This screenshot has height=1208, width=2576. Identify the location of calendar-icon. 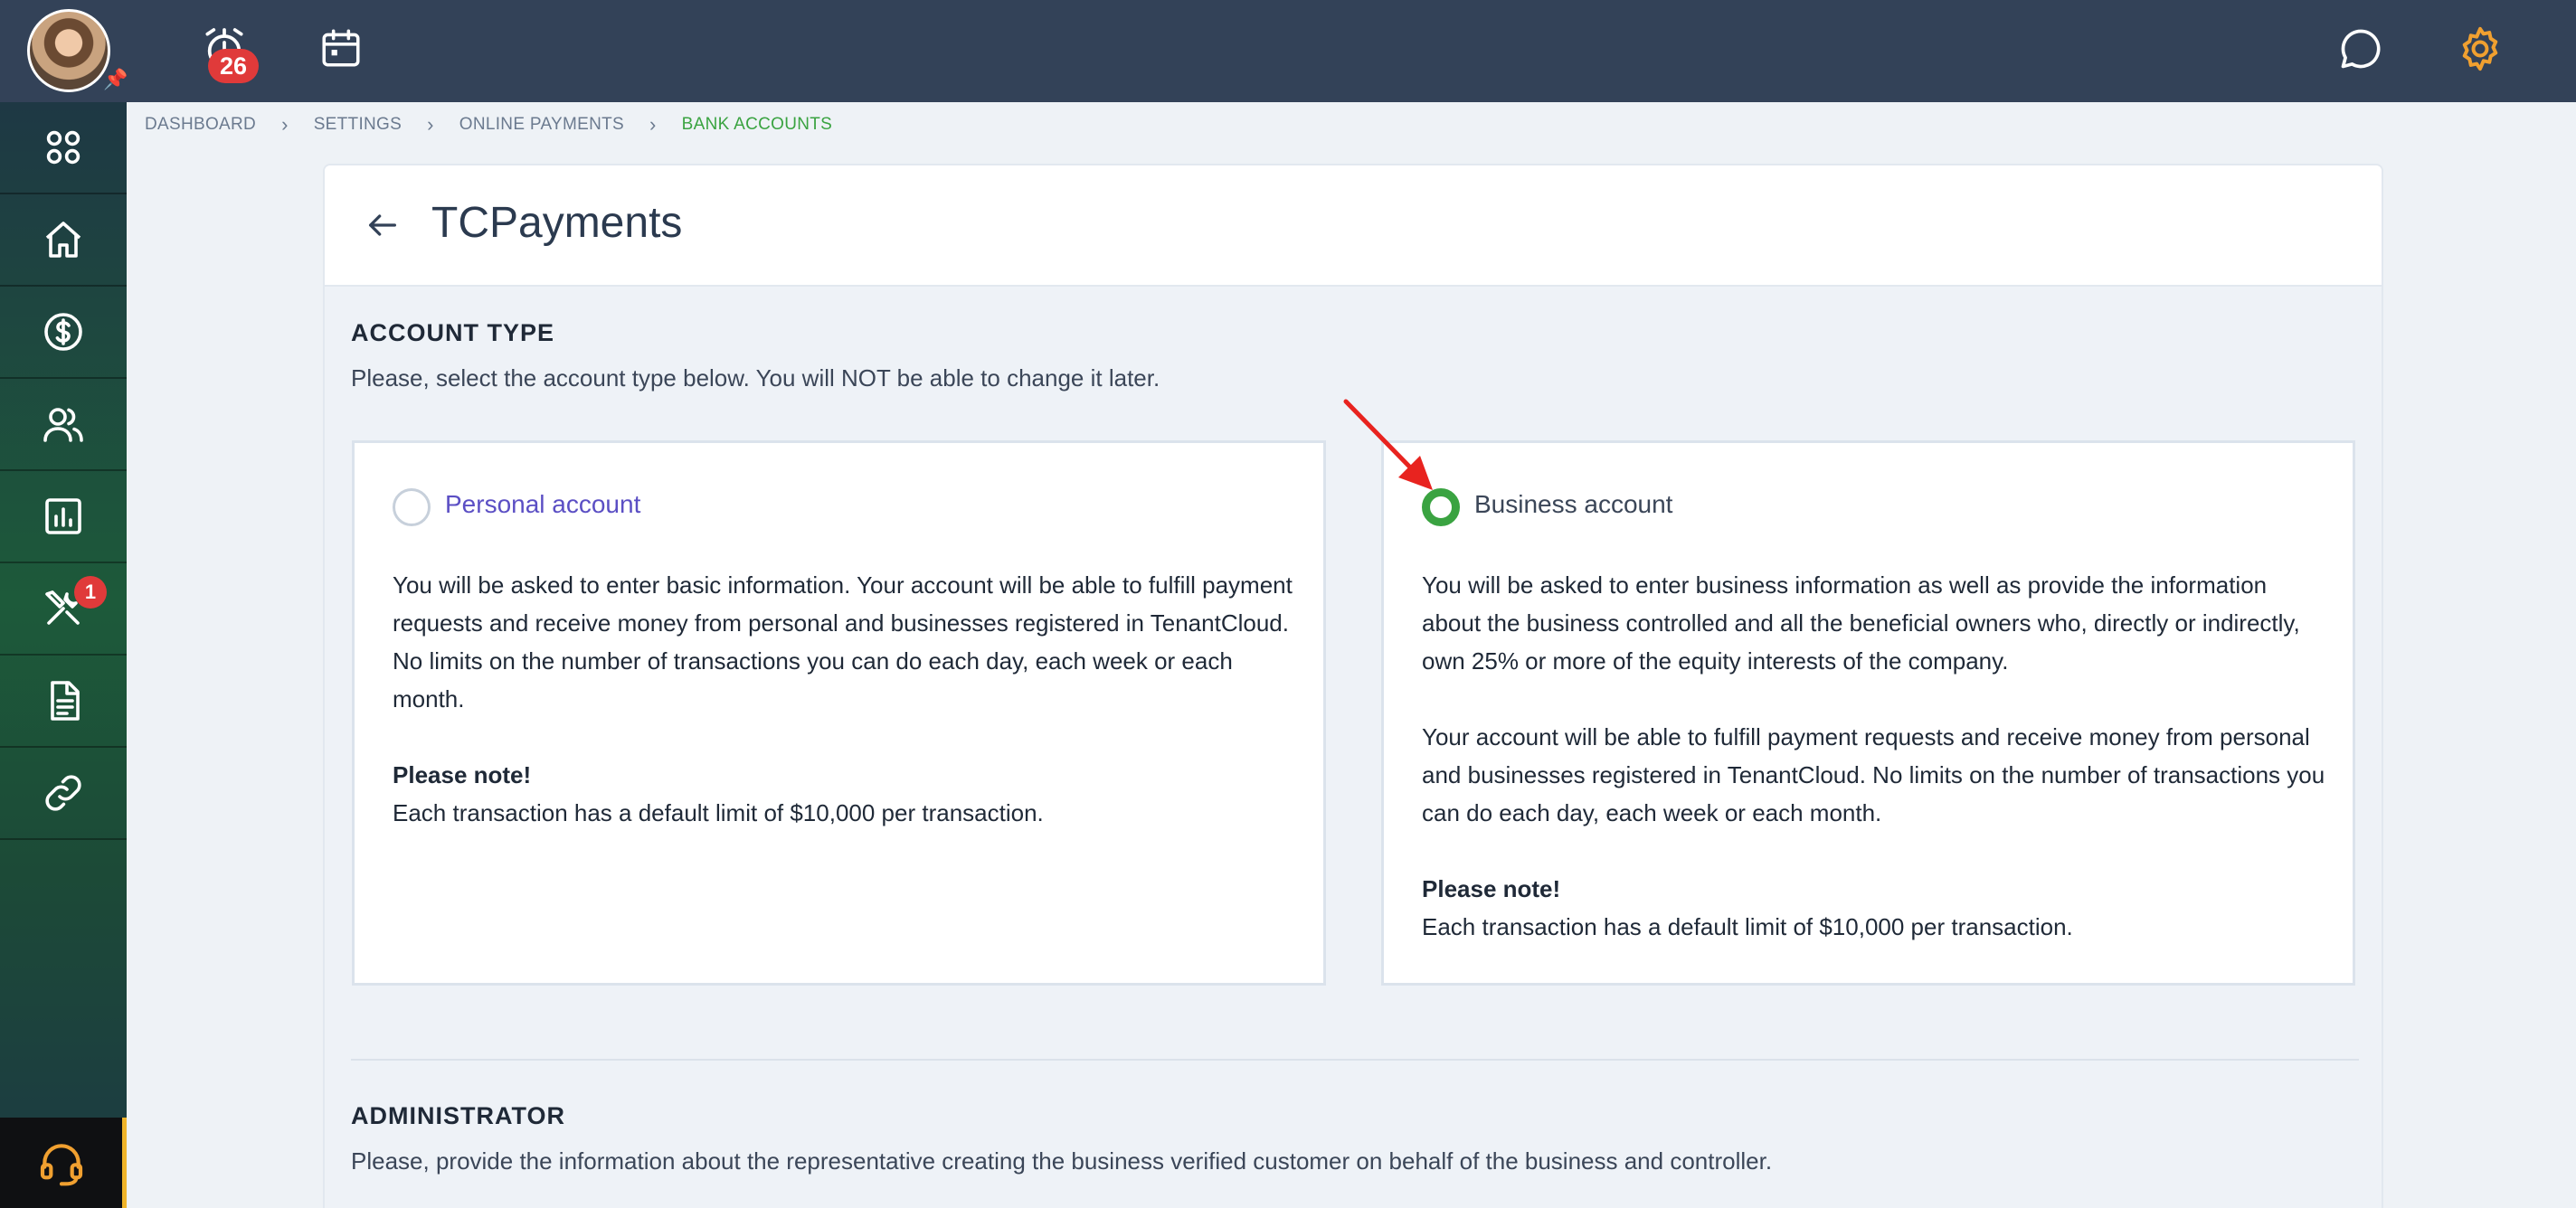
(341, 48).